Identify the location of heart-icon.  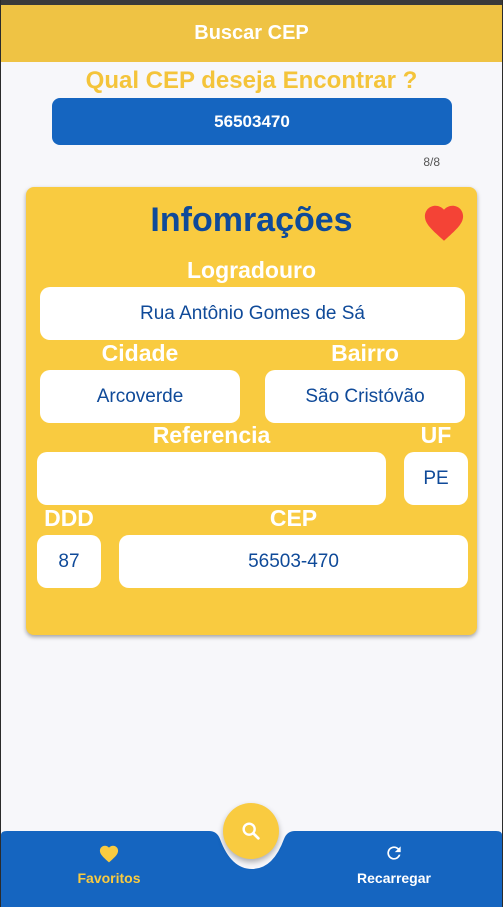
(109, 854).